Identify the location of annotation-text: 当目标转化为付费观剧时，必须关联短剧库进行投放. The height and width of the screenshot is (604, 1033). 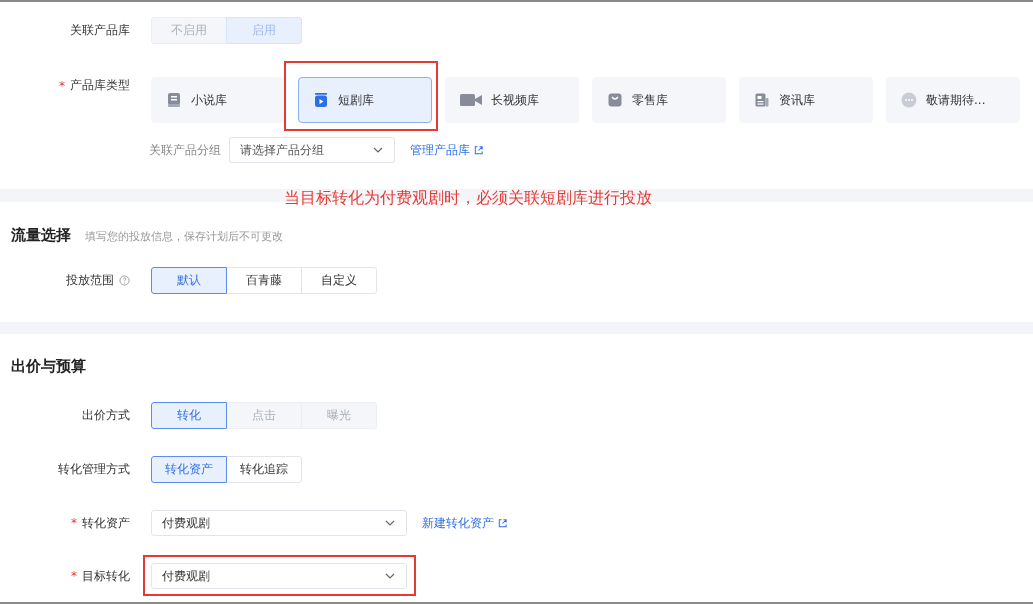
(468, 198).